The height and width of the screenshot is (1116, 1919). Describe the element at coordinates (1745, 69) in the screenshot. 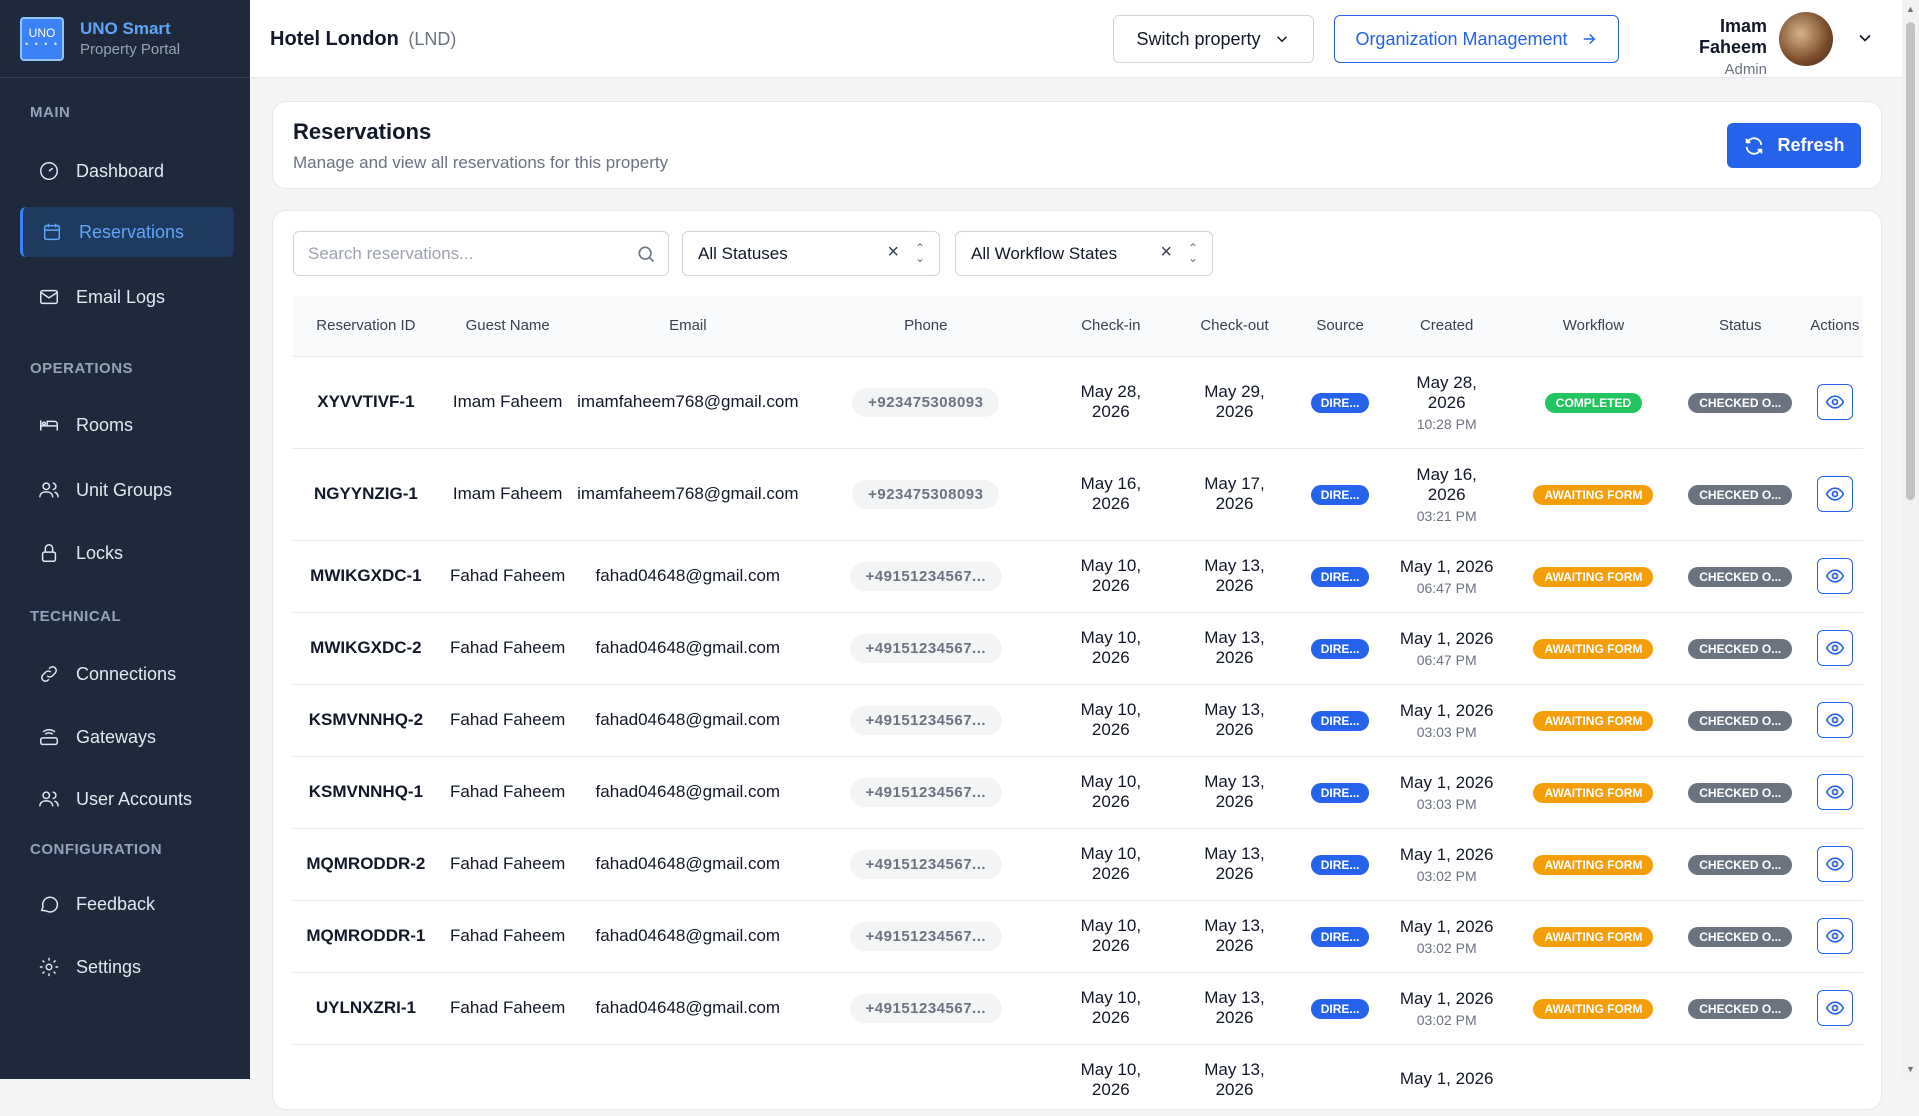

I see `user-role: Admin` at that location.